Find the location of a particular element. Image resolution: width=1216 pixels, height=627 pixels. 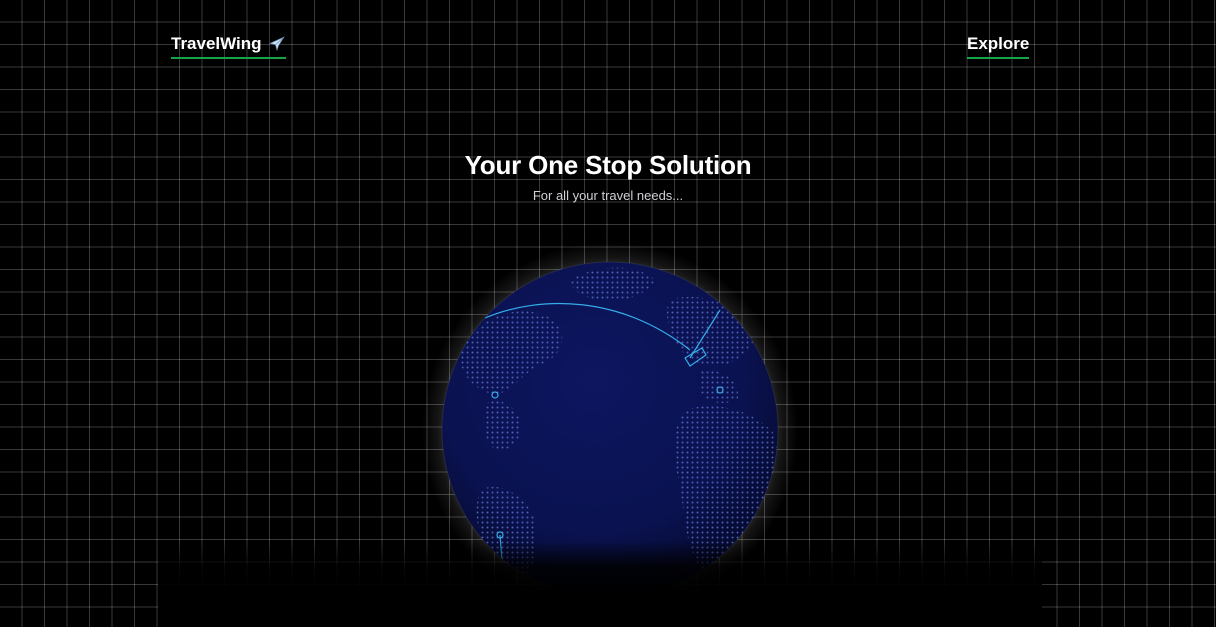

hero-title: Your One Stop Solution is located at coordinates (608, 165).